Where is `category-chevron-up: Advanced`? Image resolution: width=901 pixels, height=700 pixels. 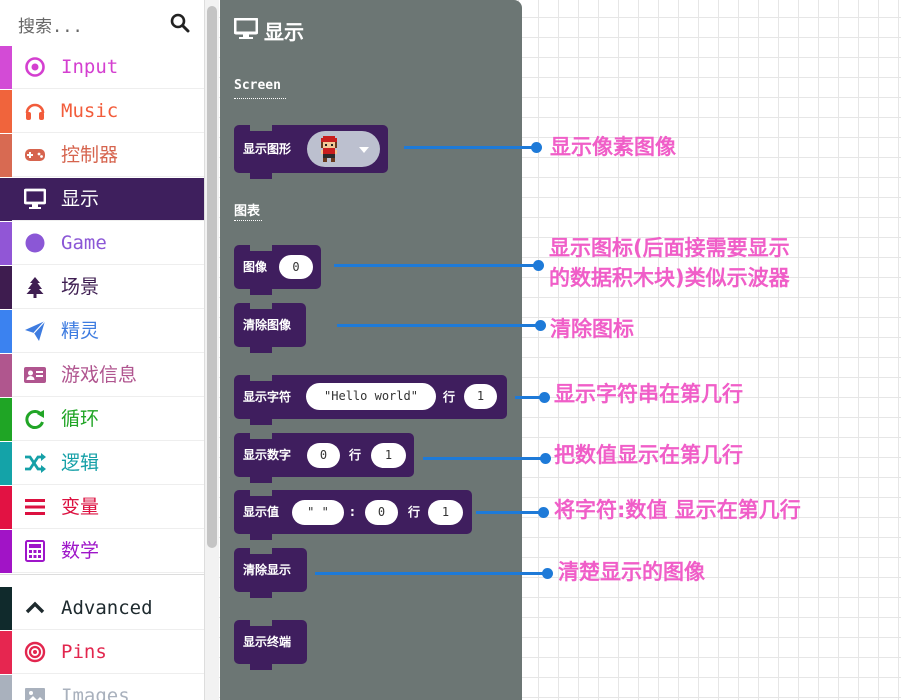
category-chevron-up: Advanced is located at coordinates (102, 608).